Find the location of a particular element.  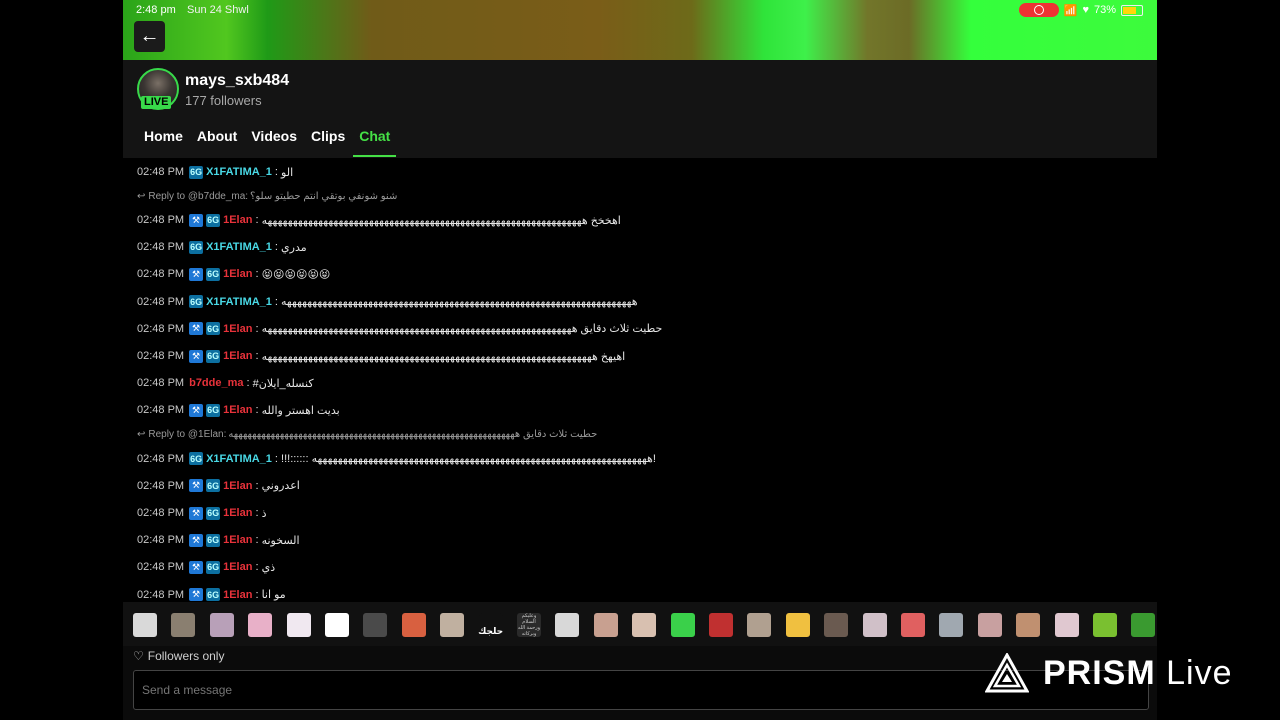

chat-message: 02:48 PM ⚒ 6G 1Elan: السخونه is located at coordinates (218, 540).